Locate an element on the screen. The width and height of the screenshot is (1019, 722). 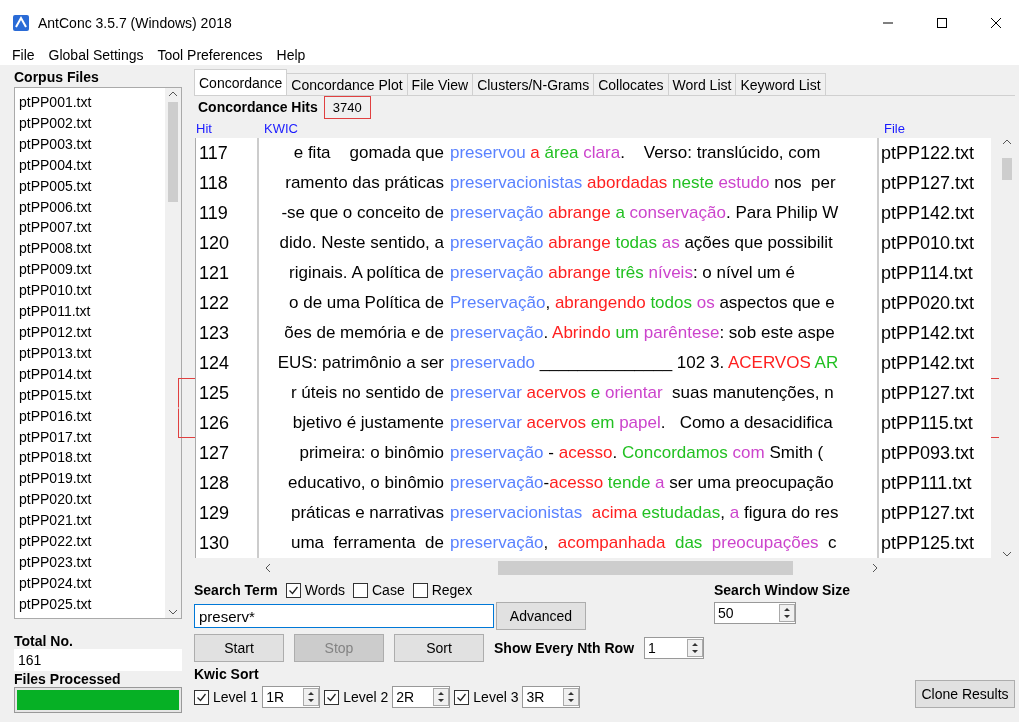
hit-number: 129 is located at coordinates (227, 513).